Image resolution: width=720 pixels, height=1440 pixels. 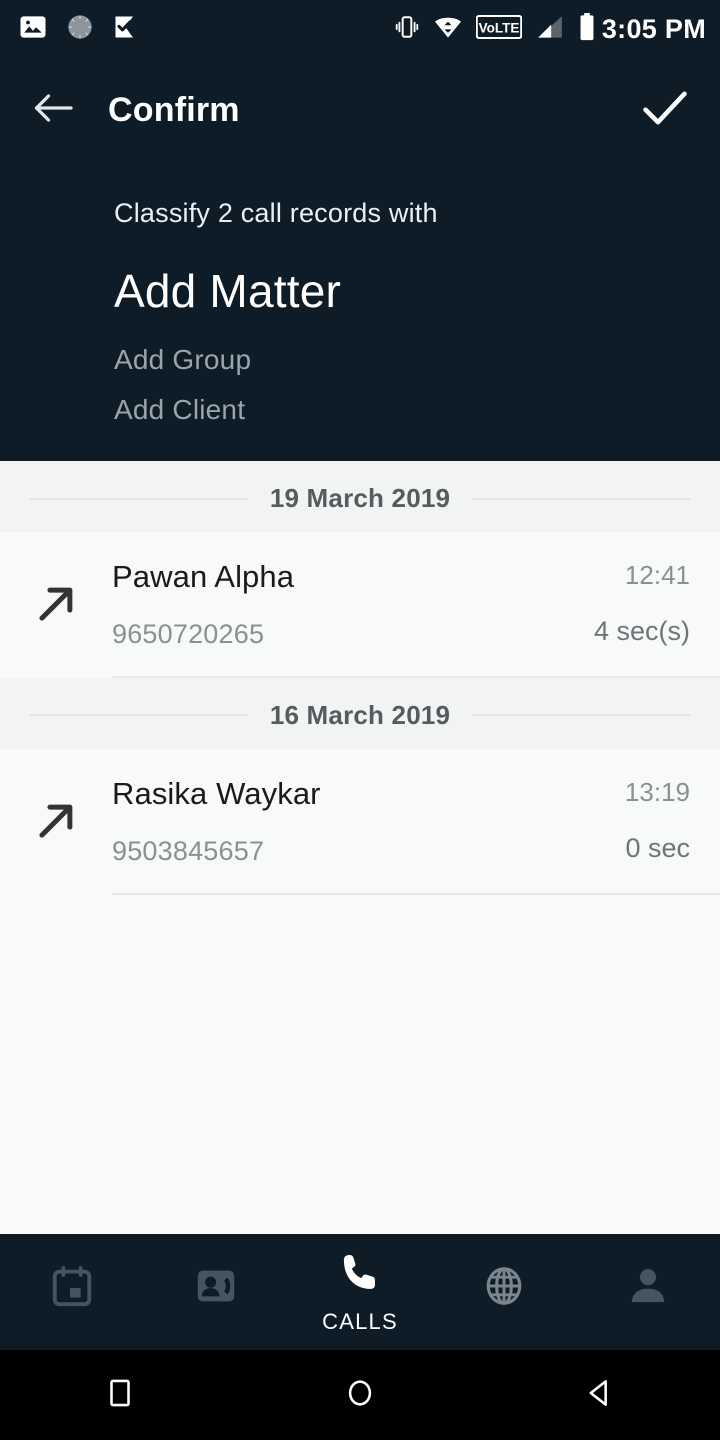 What do you see at coordinates (360, 29) in the screenshot?
I see `status-bar: VoLTE 3:05 PM` at bounding box center [360, 29].